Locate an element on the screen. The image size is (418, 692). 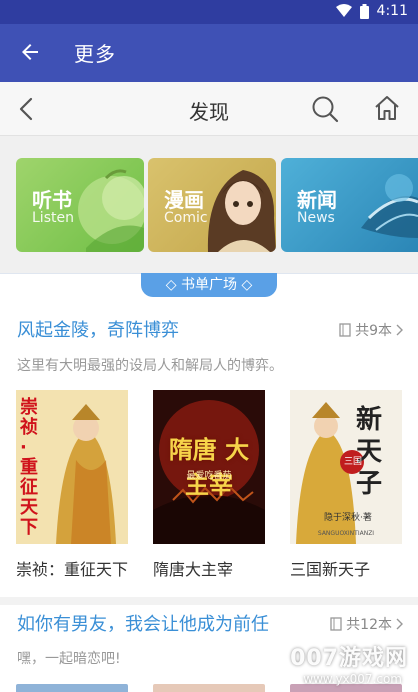
book-cover: 崇祯·重征天下 is located at coordinates (72, 467).